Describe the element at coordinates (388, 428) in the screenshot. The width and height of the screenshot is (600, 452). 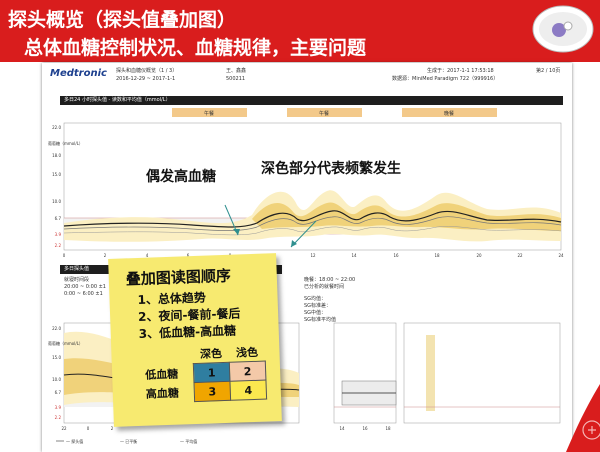
I see `bottom-x-tick: 18` at that location.